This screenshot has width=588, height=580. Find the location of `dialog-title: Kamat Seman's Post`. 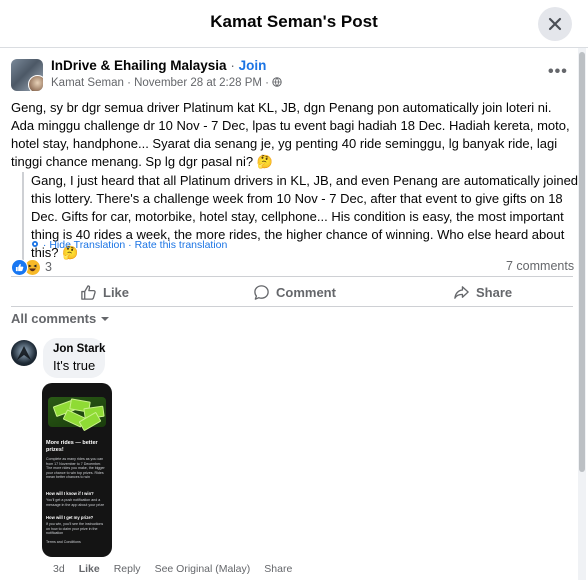

dialog-title: Kamat Seman's Post is located at coordinates (294, 21).